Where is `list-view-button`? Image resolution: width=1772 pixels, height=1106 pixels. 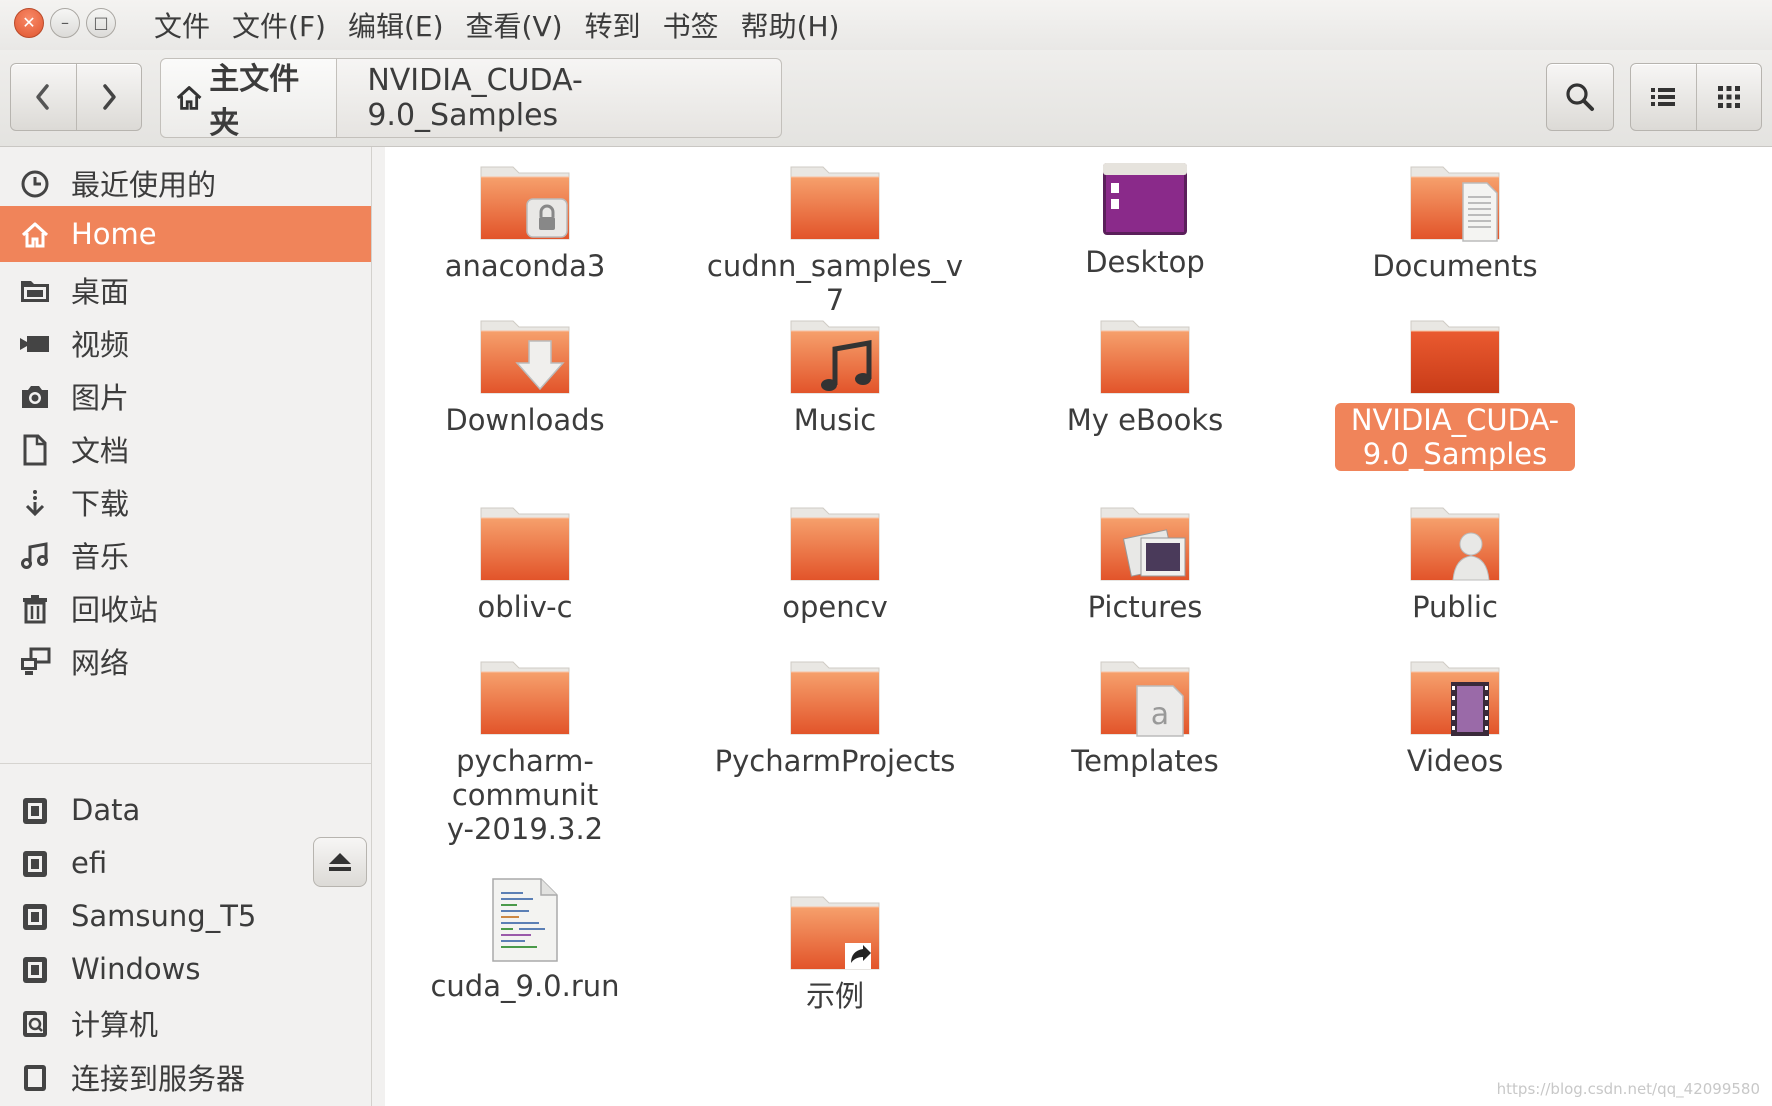
list-view-button is located at coordinates (1663, 97).